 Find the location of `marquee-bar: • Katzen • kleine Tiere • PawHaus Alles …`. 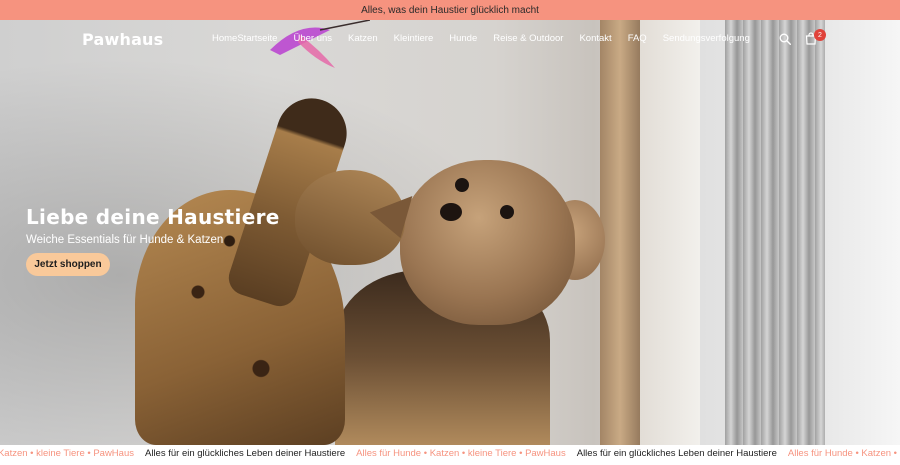

marquee-bar: • Katzen • kleine Tiere • PawHaus Alles … is located at coordinates (450, 455).